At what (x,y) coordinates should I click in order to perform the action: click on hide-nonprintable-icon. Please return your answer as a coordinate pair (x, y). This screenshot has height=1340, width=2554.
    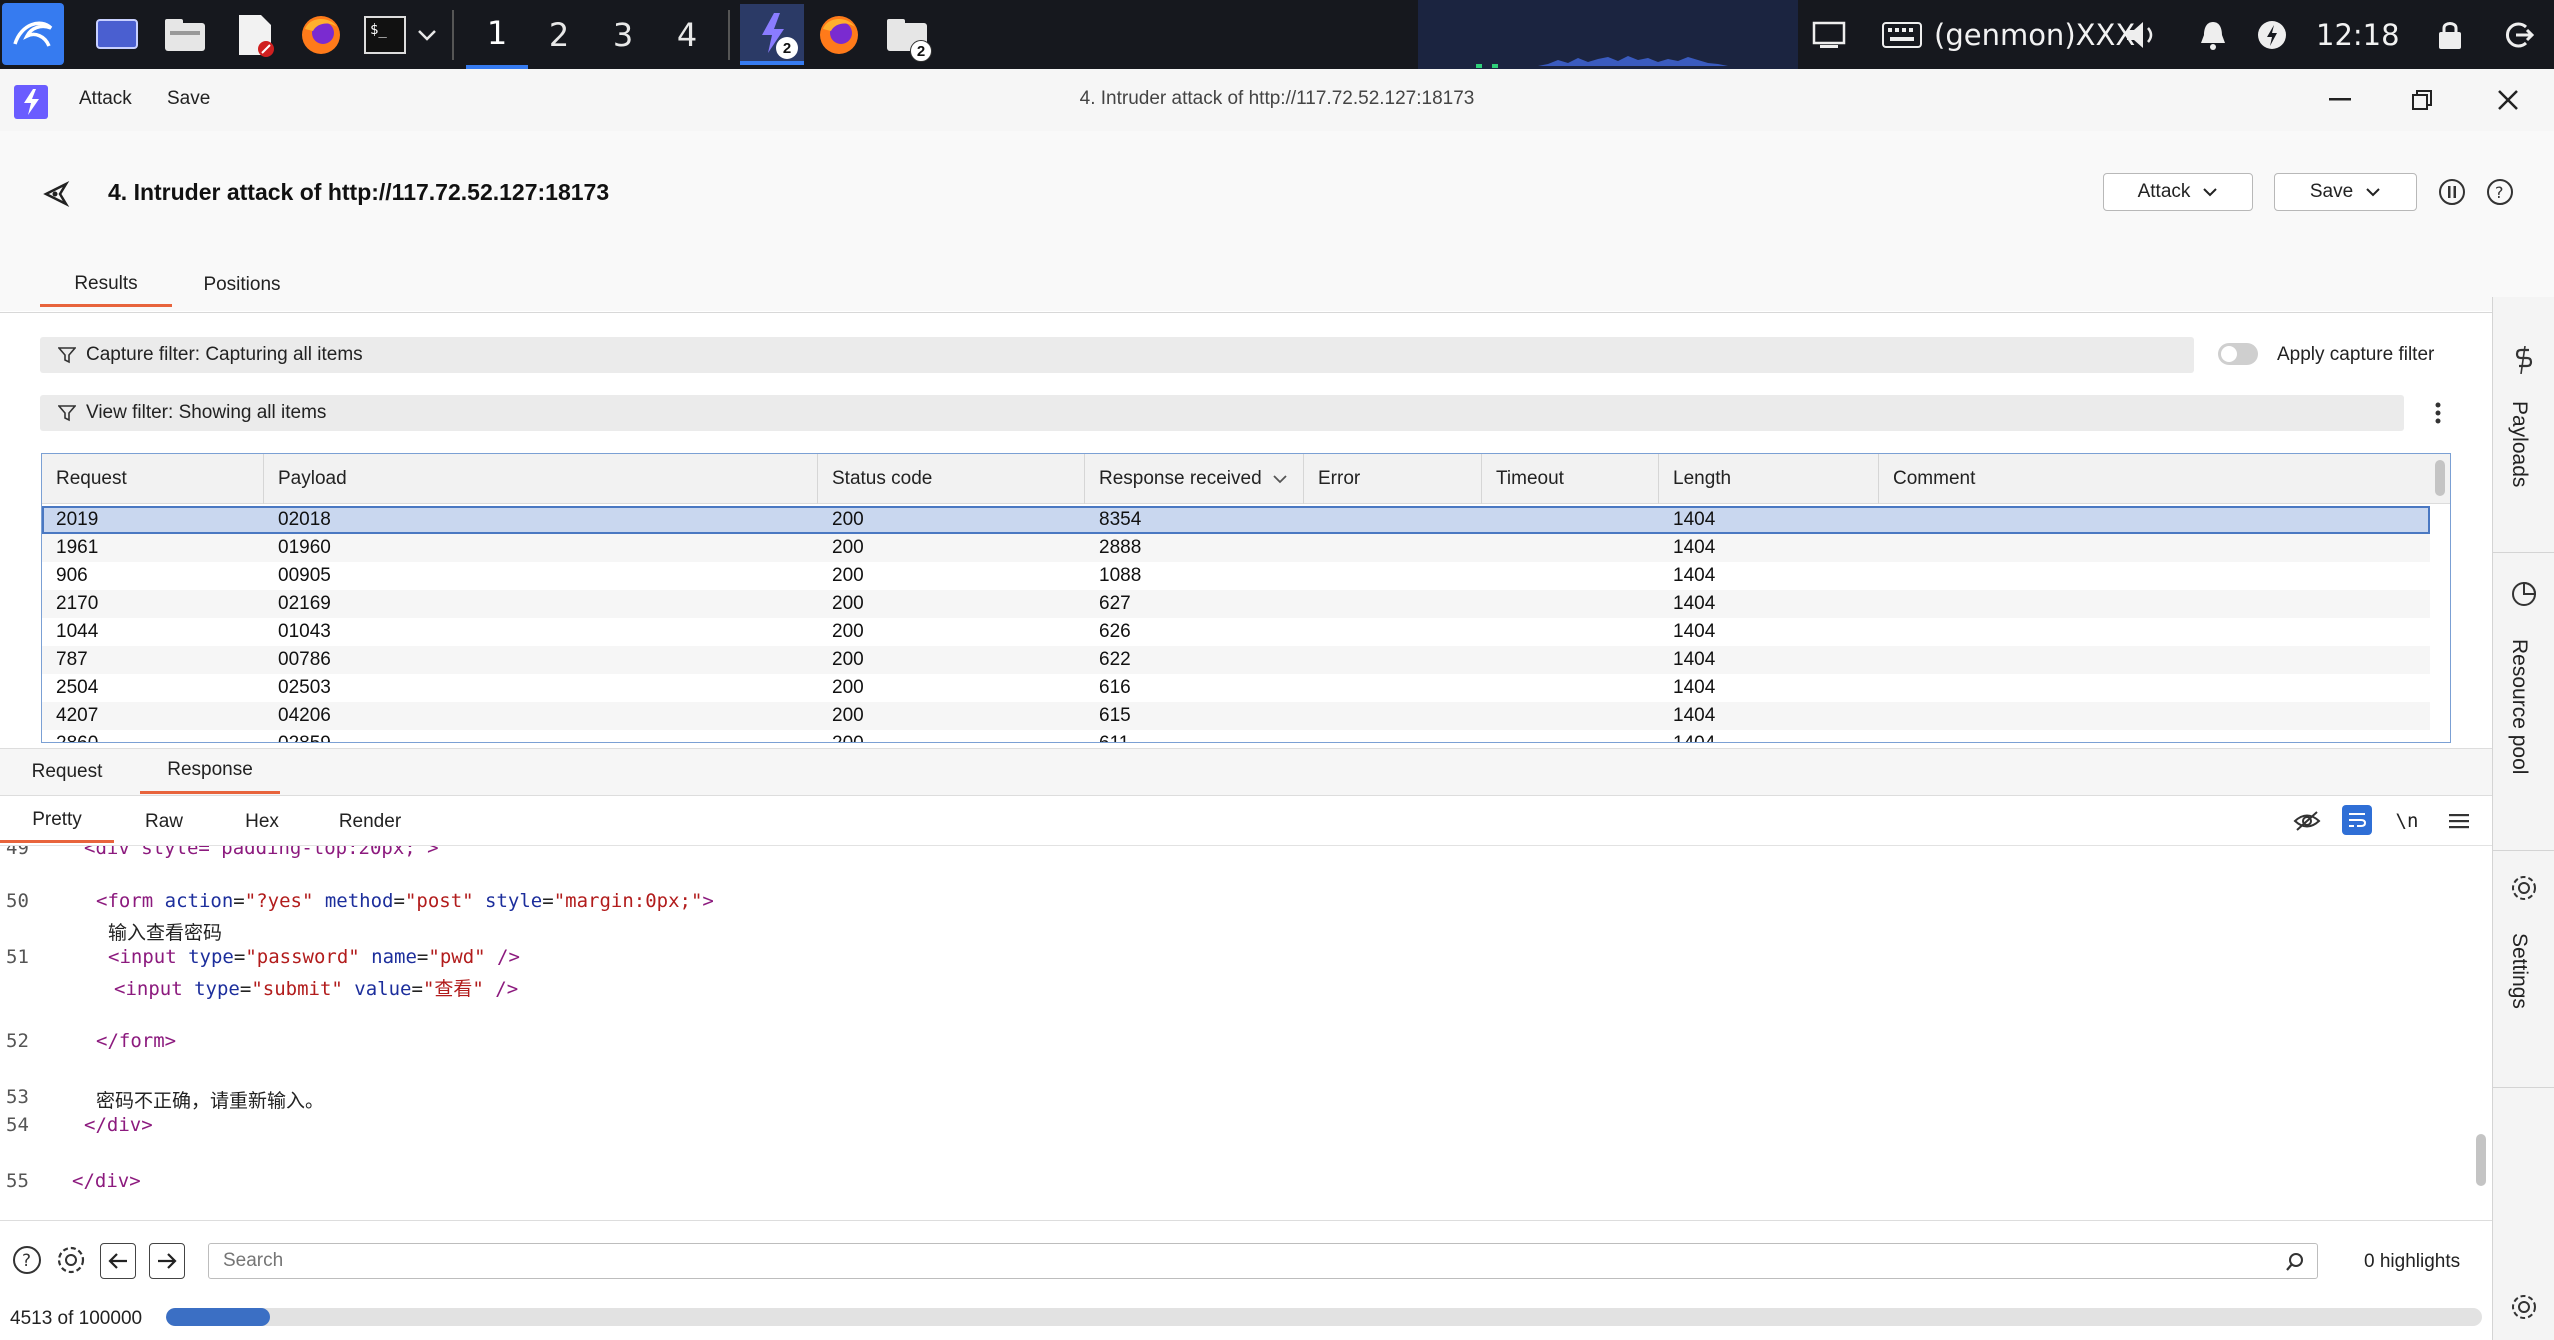
    Looking at the image, I should click on (2307, 821).